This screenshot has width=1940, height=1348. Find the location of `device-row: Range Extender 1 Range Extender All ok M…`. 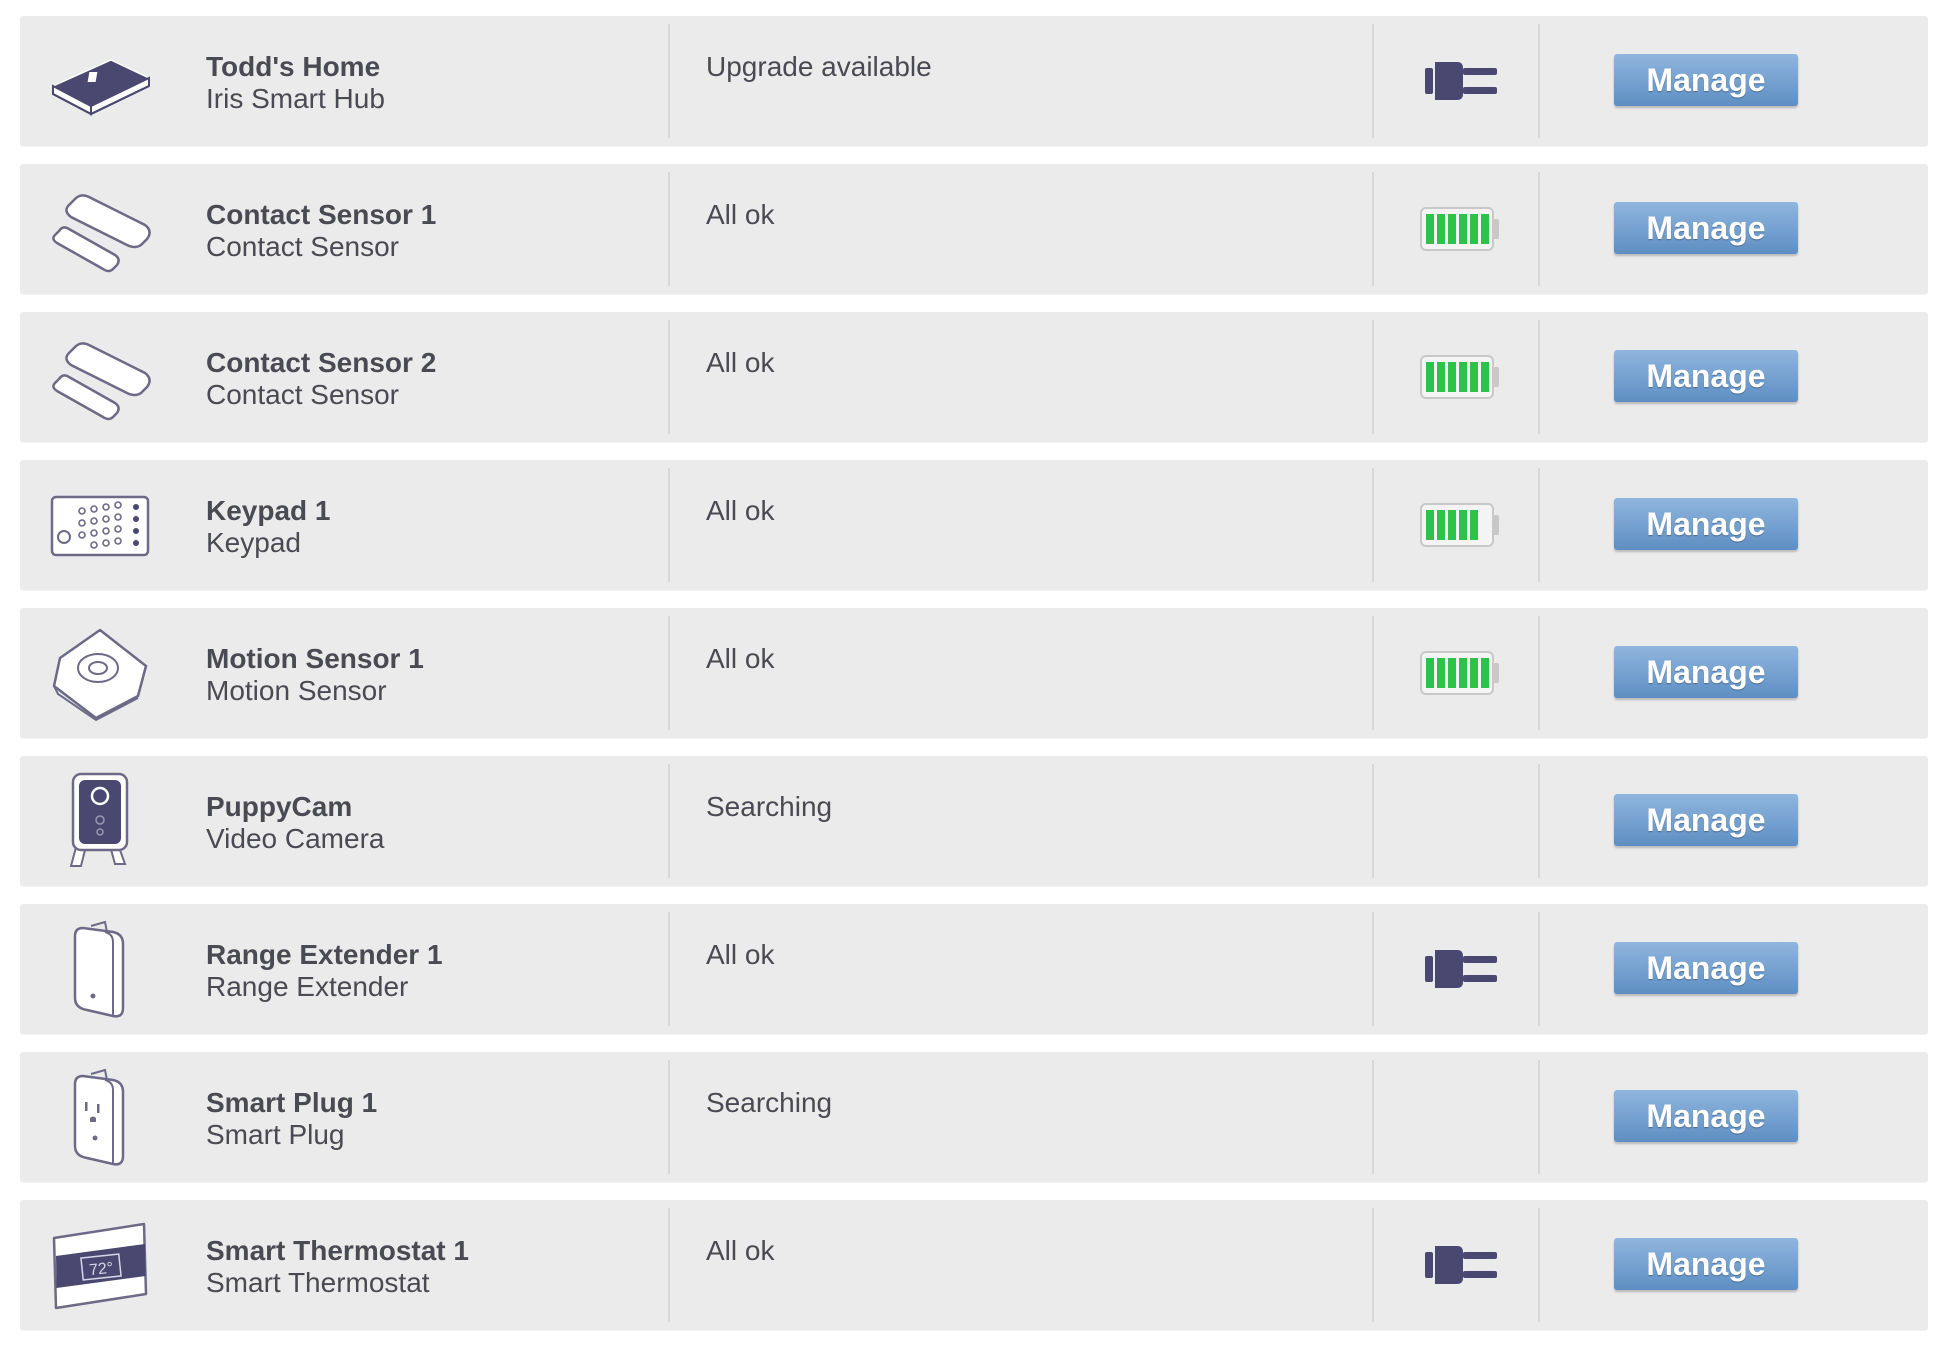

device-row: Range Extender 1 Range Extender All ok M… is located at coordinates (974, 969).